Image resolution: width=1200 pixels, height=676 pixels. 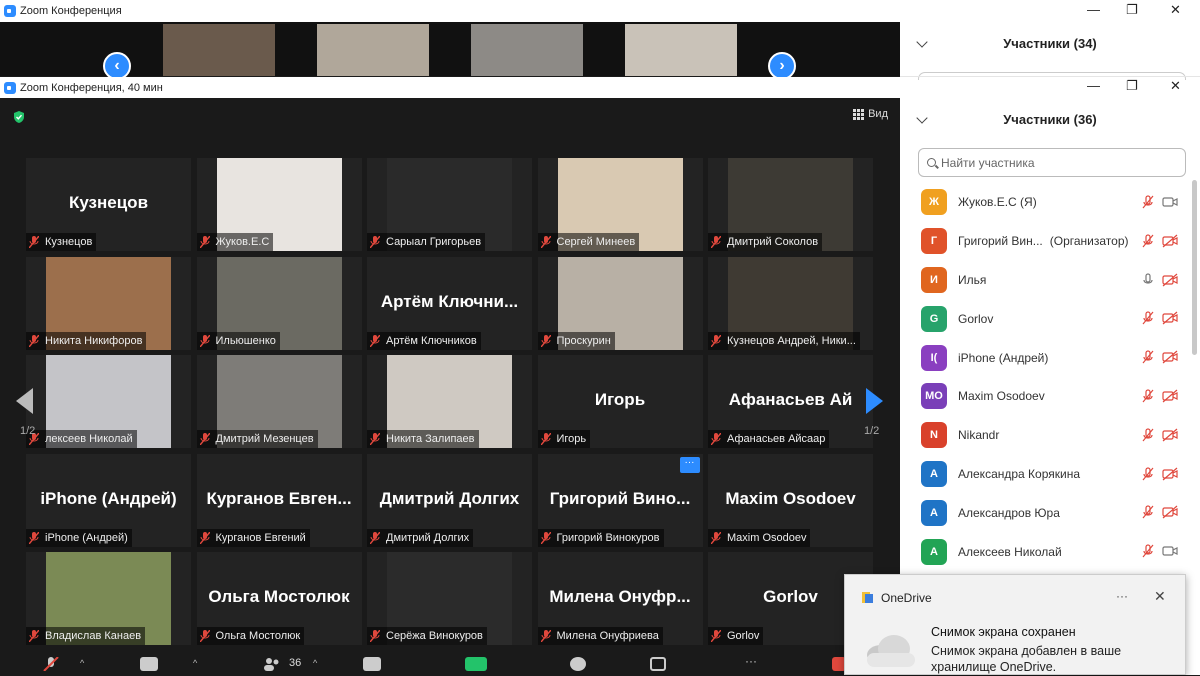 I want to click on video-tile: Ильюшенко, so click(x=279, y=303).